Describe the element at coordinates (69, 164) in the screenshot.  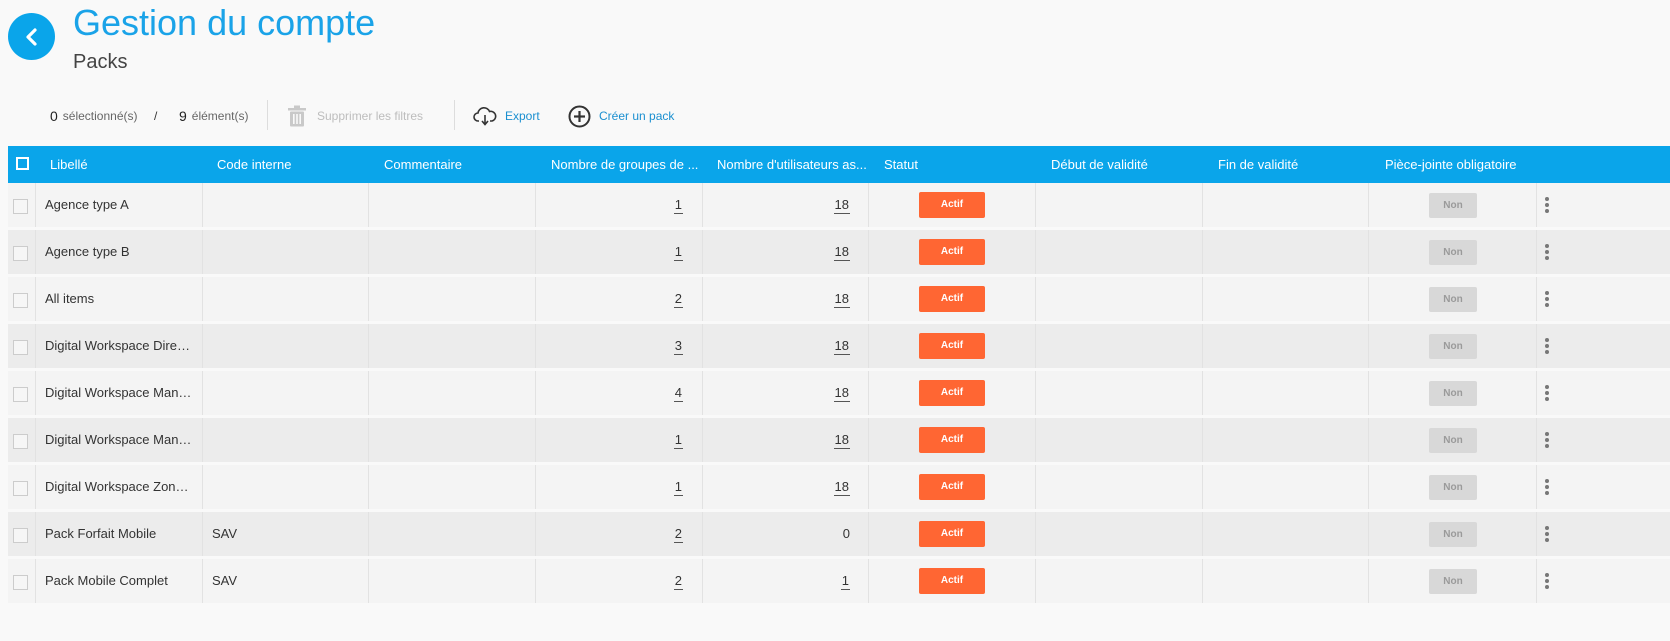
I see `column-header-libelle: Libellé` at that location.